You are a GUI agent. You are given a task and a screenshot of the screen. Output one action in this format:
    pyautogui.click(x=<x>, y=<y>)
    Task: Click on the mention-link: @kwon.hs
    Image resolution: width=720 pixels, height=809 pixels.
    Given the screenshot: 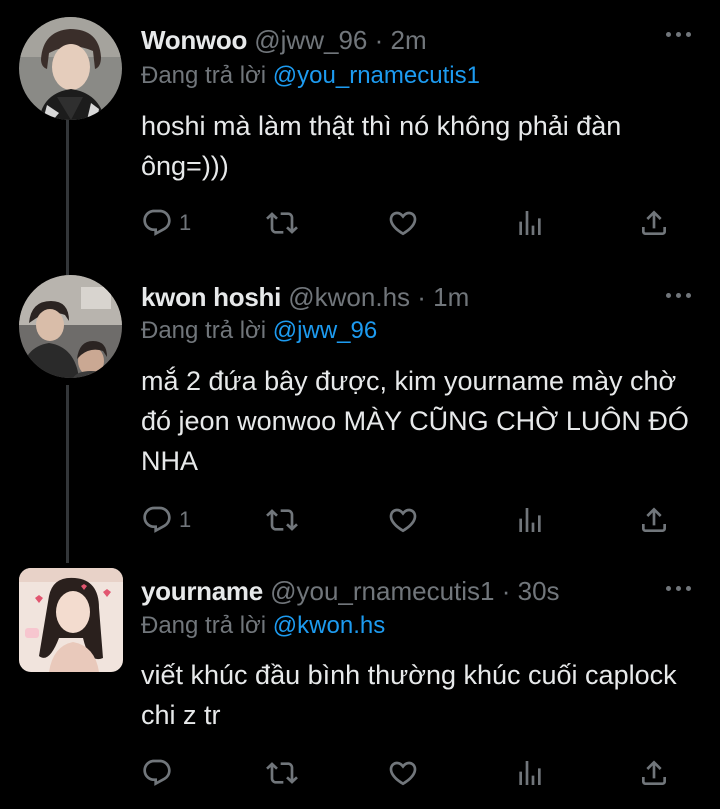 What is the action you would take?
    pyautogui.click(x=329, y=625)
    